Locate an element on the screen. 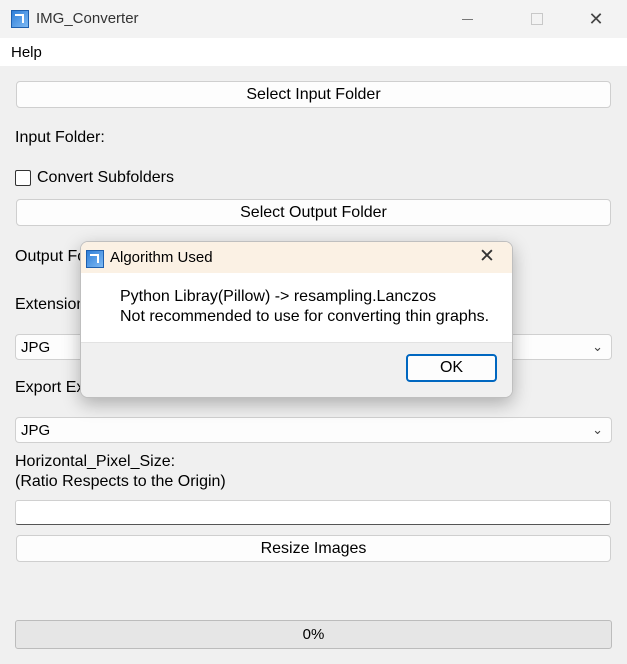 Image resolution: width=627 pixels, height=664 pixels. title-bar: IMG_Converter ✕ is located at coordinates (313, 19).